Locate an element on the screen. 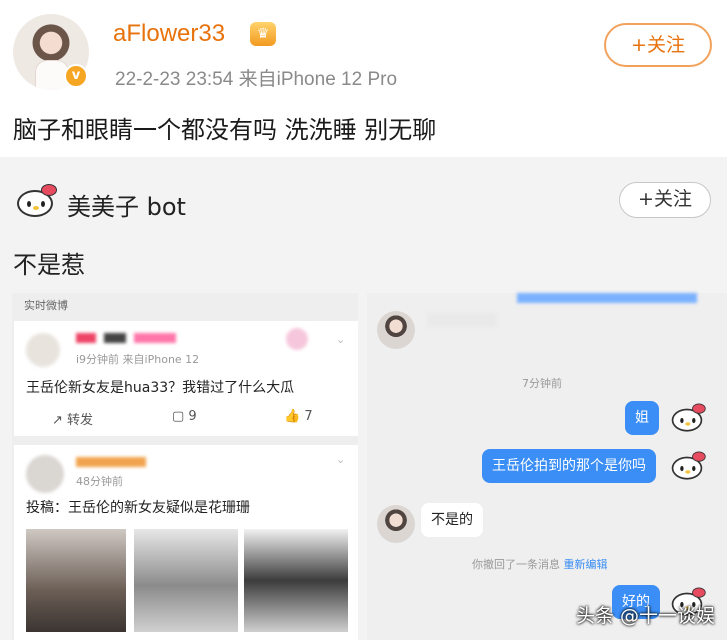 The width and height of the screenshot is (727, 640). chevron-down-icon-2: ⌄ is located at coordinates (340, 459).